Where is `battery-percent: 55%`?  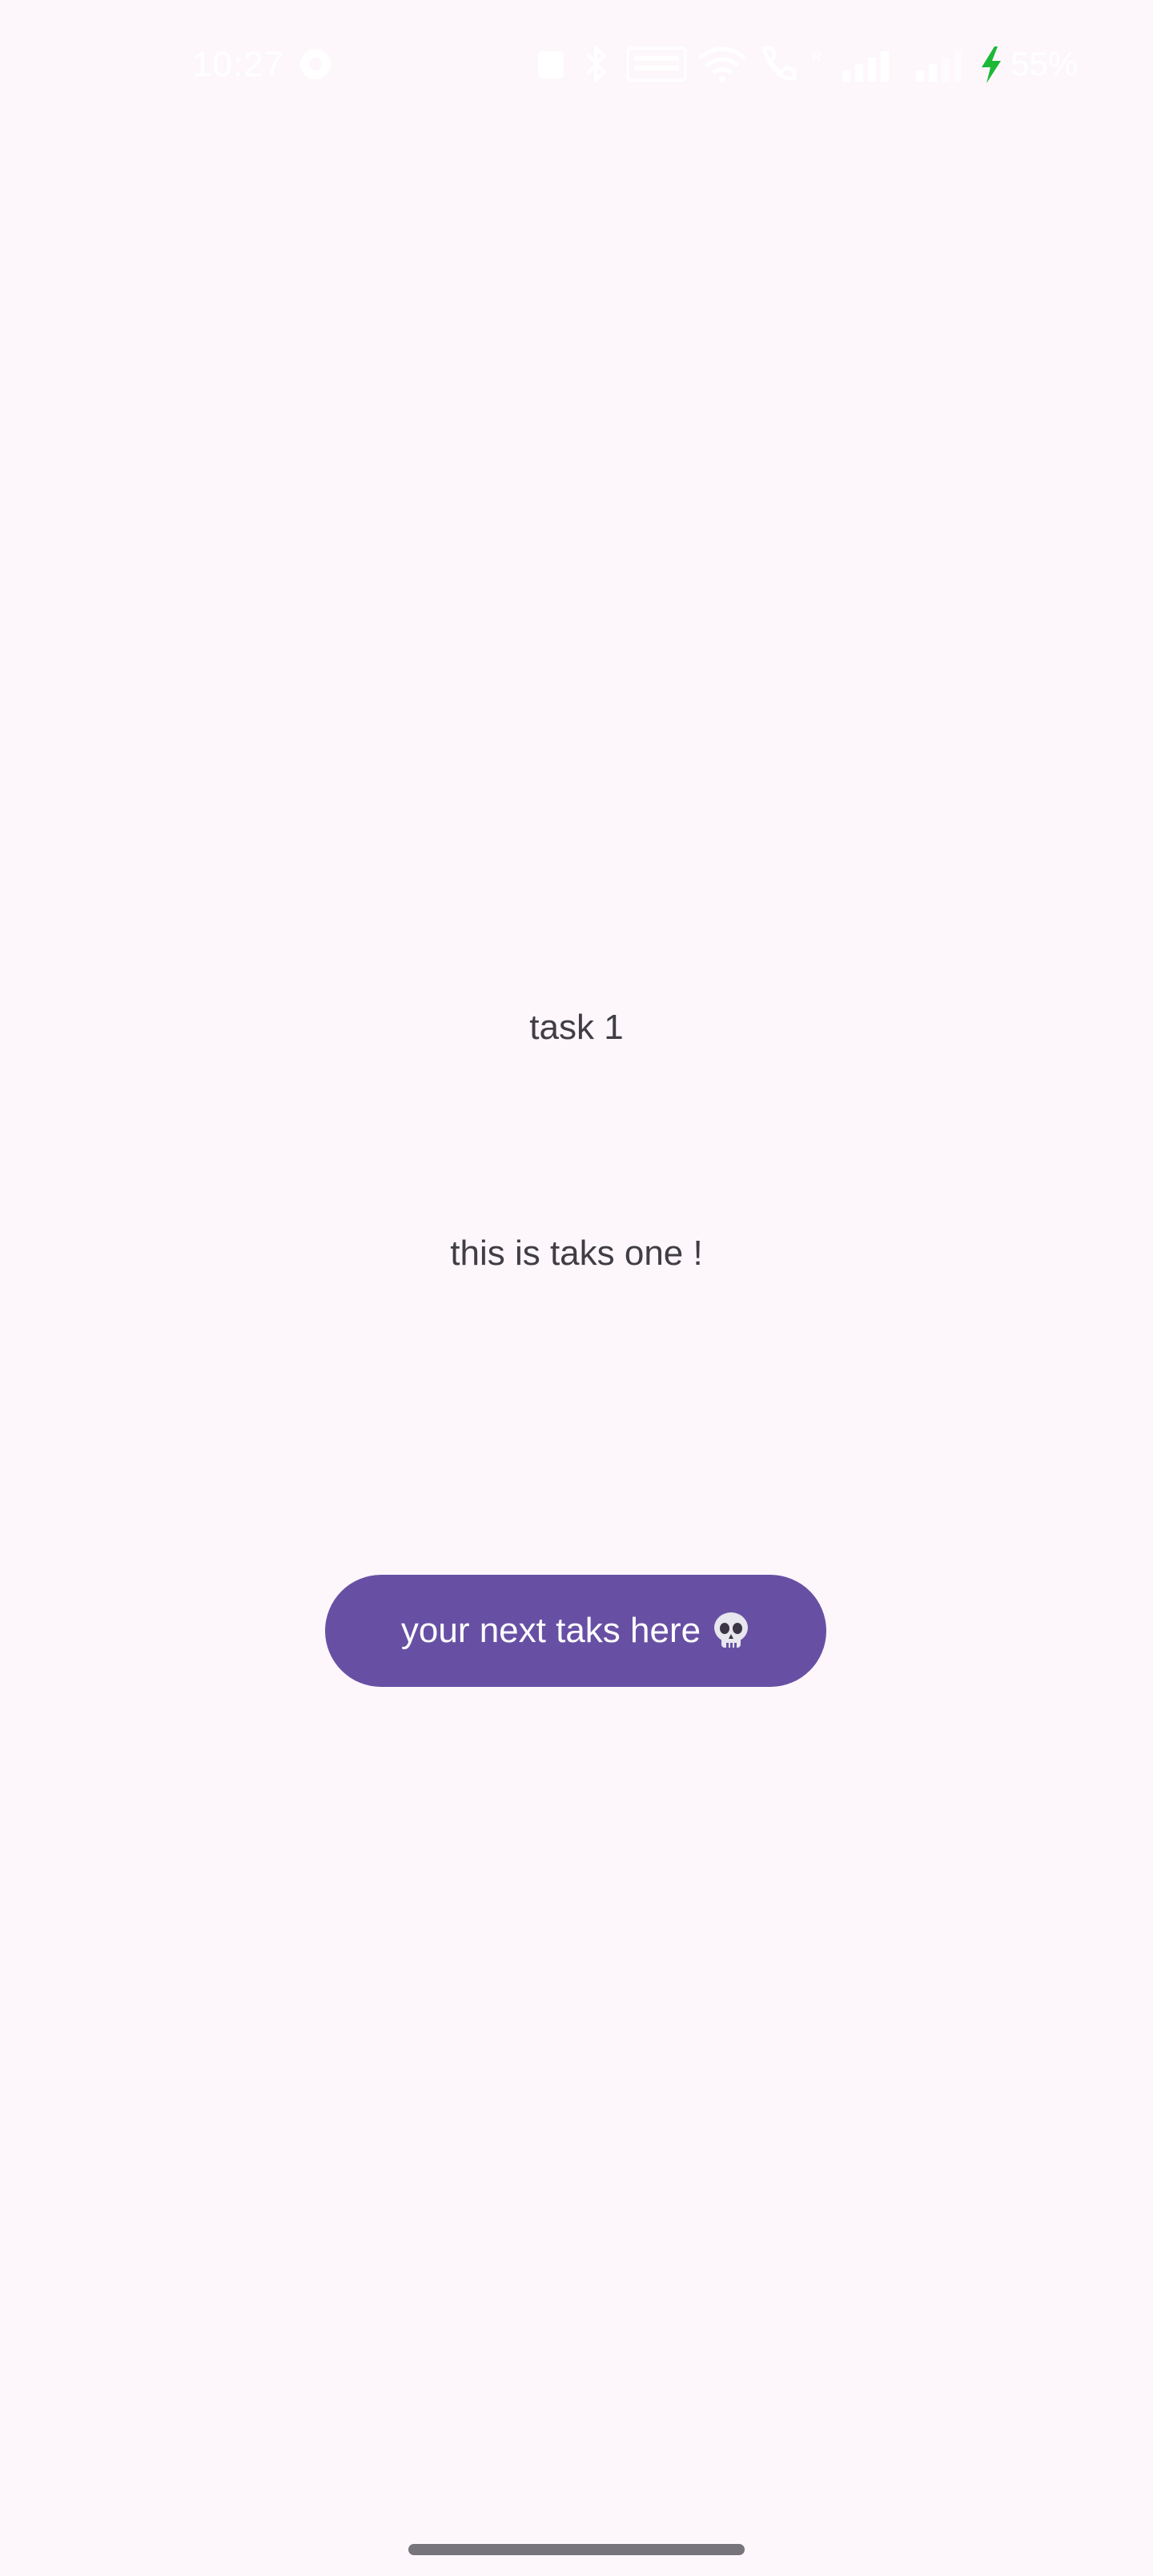
battery-percent: 55% is located at coordinates (1045, 64).